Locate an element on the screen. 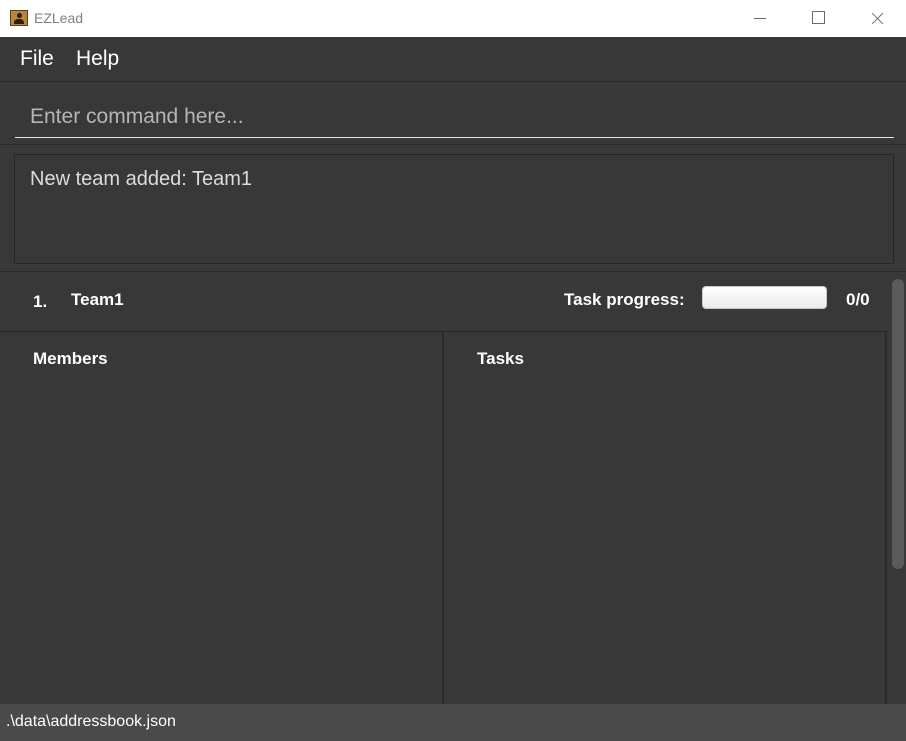  result-display: New team added: Team1 is located at coordinates (454, 209).